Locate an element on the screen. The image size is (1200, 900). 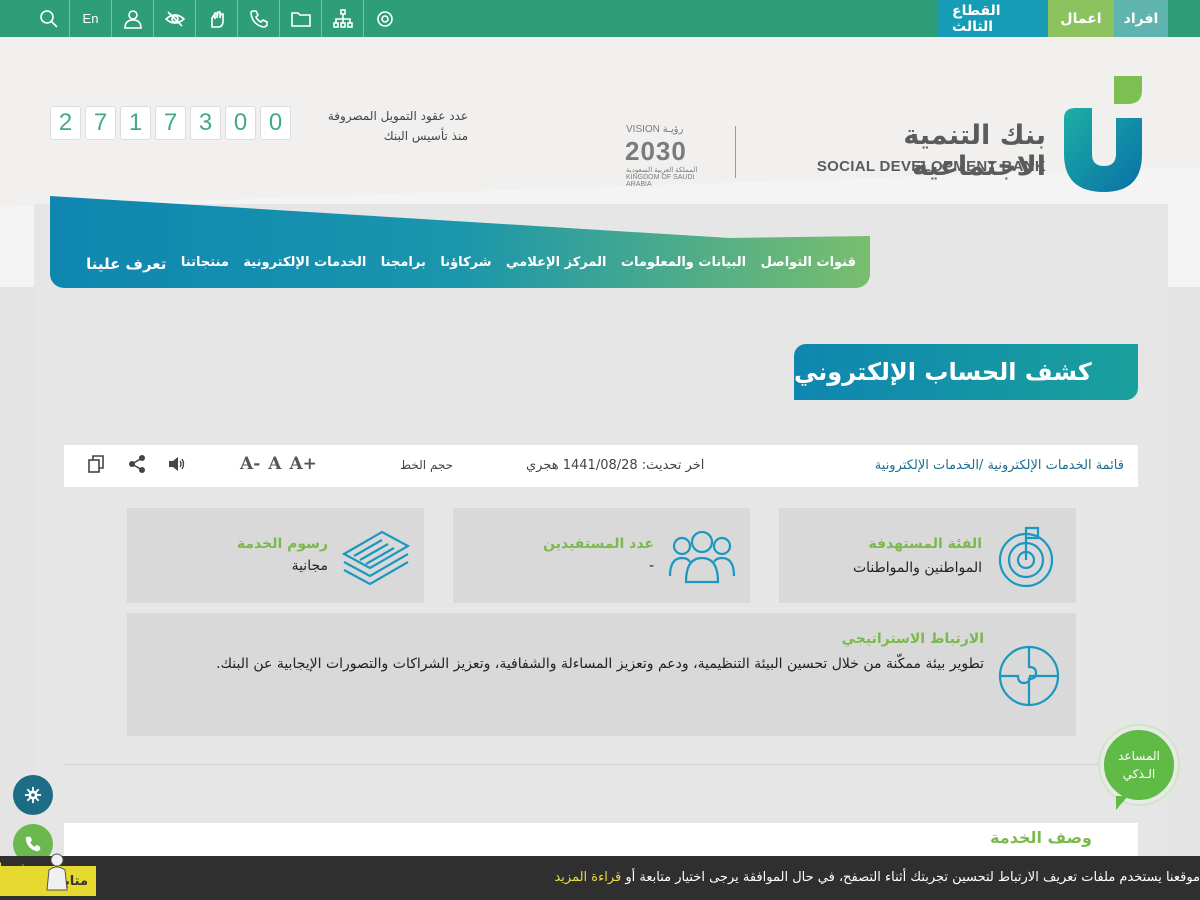
copy-icon is located at coordinates (97, 464).